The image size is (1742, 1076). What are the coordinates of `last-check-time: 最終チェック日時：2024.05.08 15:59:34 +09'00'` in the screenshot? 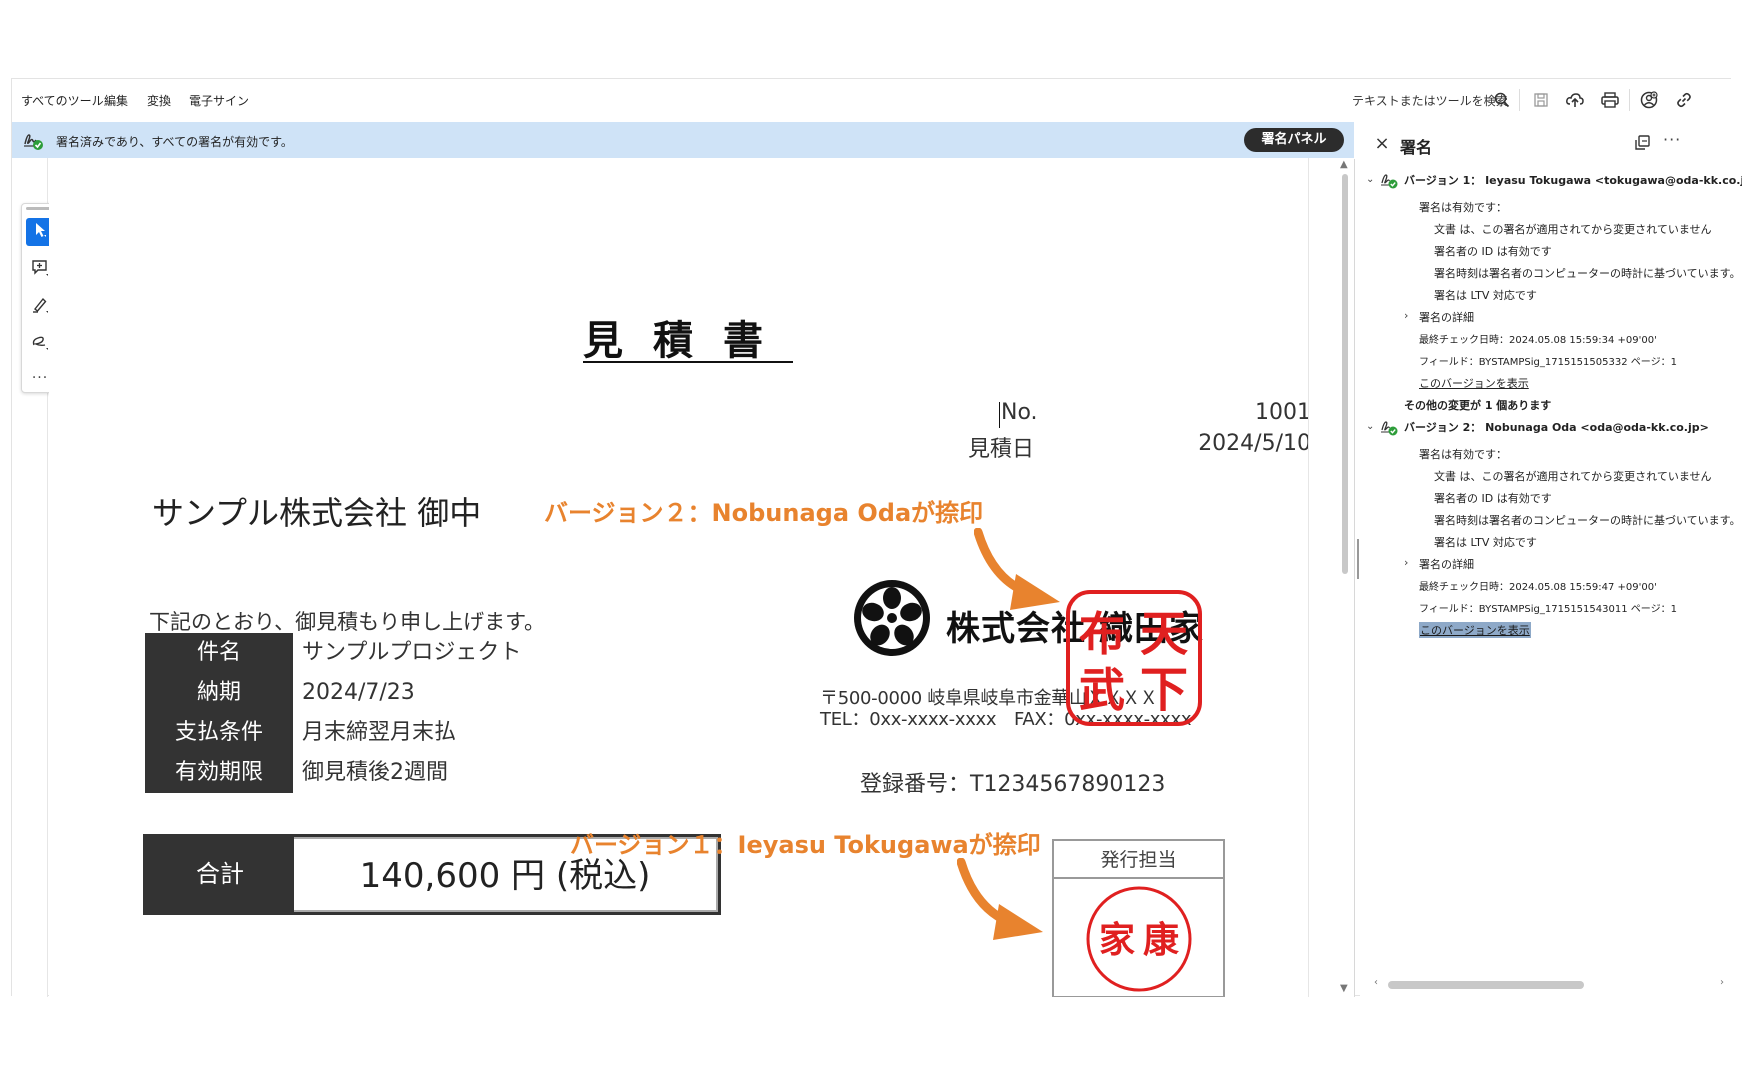 It's located at (1538, 340).